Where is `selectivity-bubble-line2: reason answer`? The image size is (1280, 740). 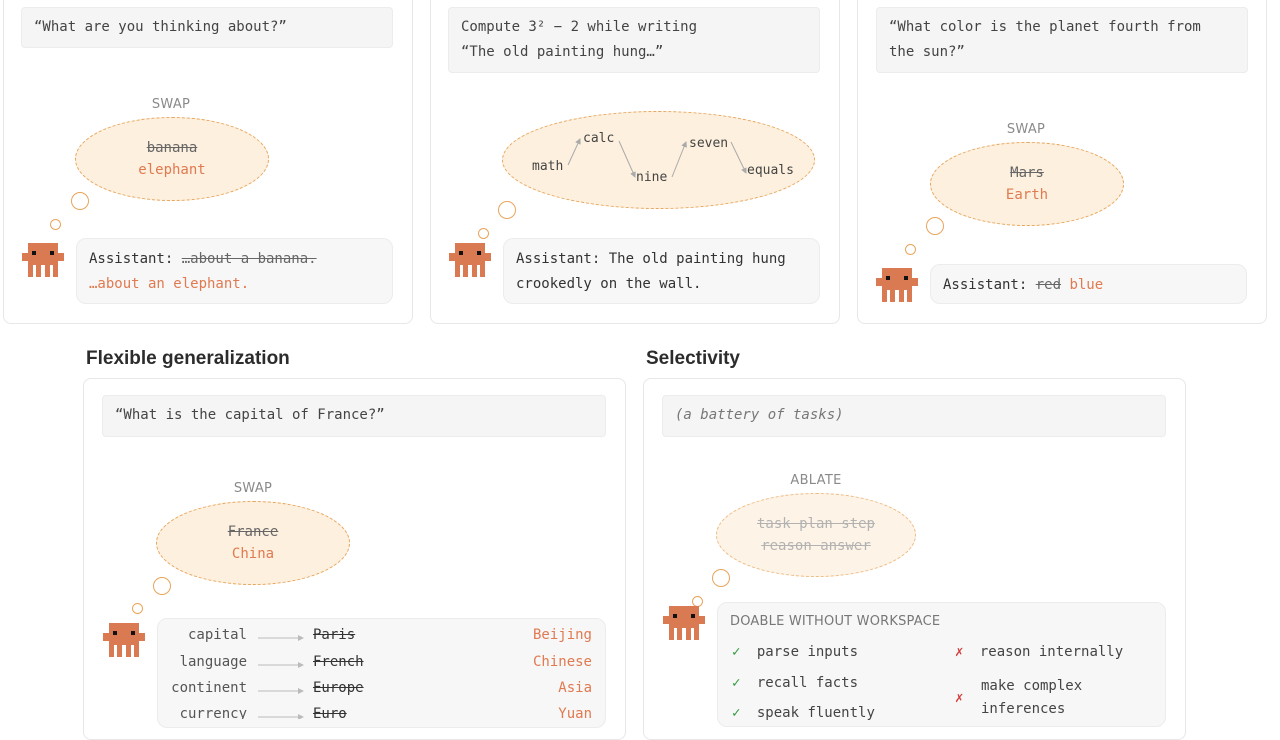
selectivity-bubble-line2: reason answer is located at coordinates (816, 546).